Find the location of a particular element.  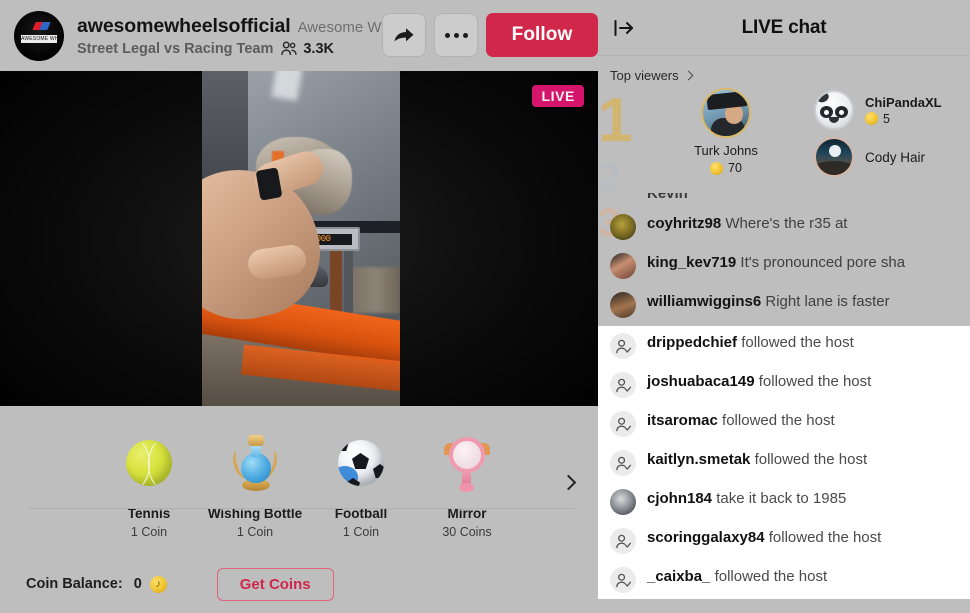

header-actions: Follow is located at coordinates (490, 35).